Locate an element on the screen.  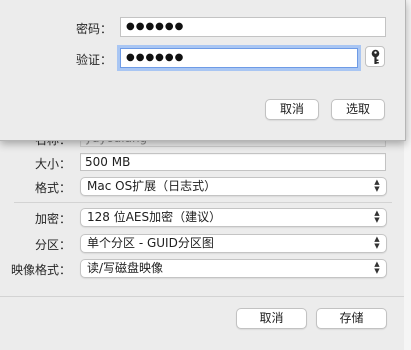
partition-row: 分区： 单个分区 - GUID分区图 ▲ ▼ is located at coordinates (202, 244).